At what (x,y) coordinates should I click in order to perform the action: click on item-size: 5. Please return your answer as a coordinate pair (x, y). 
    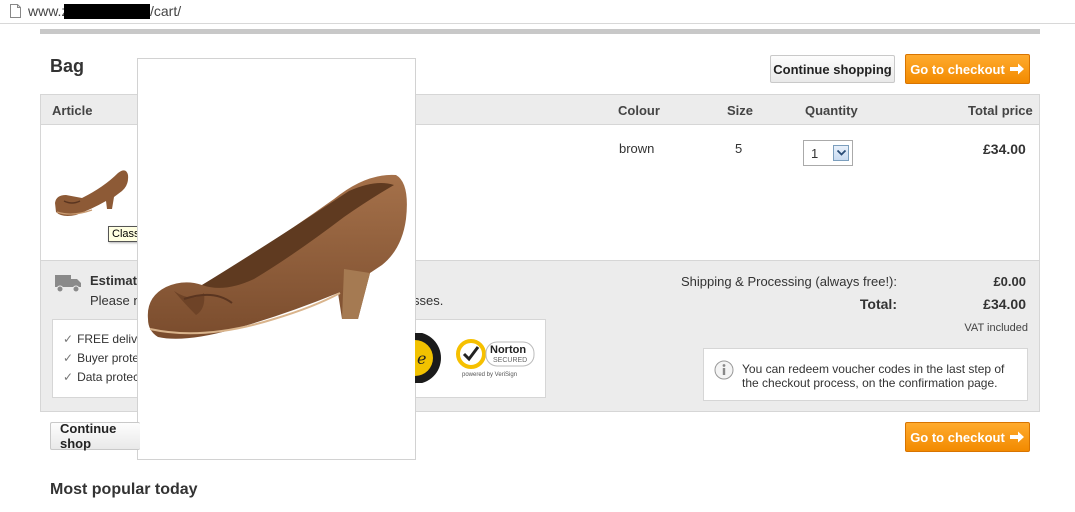
    Looking at the image, I should click on (739, 148).